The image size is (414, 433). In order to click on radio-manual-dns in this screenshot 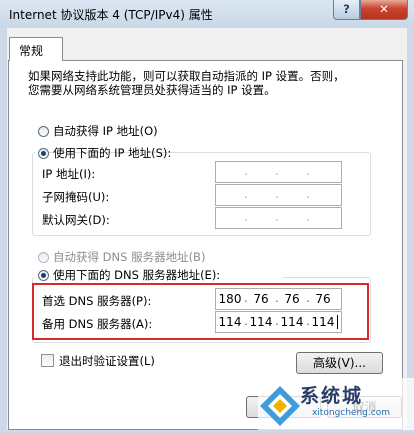, I will do `click(43, 275)`.